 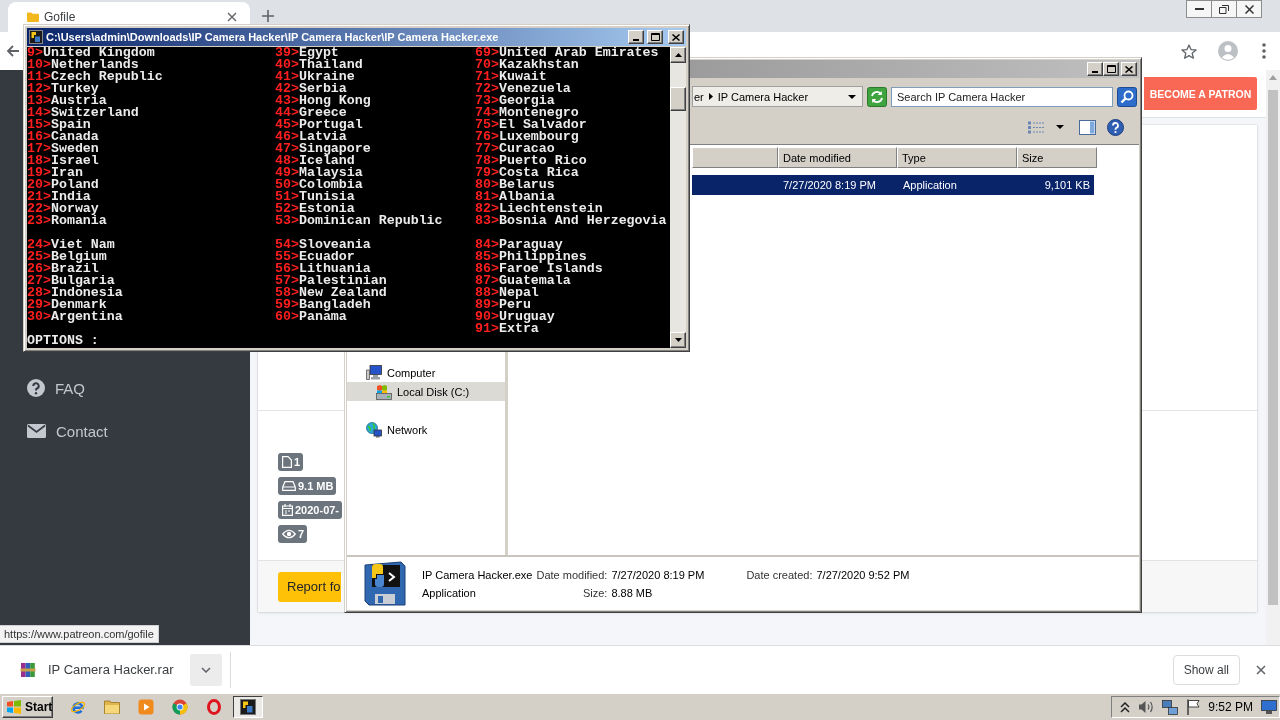 I want to click on sidebar-item: Contact, so click(x=125, y=431).